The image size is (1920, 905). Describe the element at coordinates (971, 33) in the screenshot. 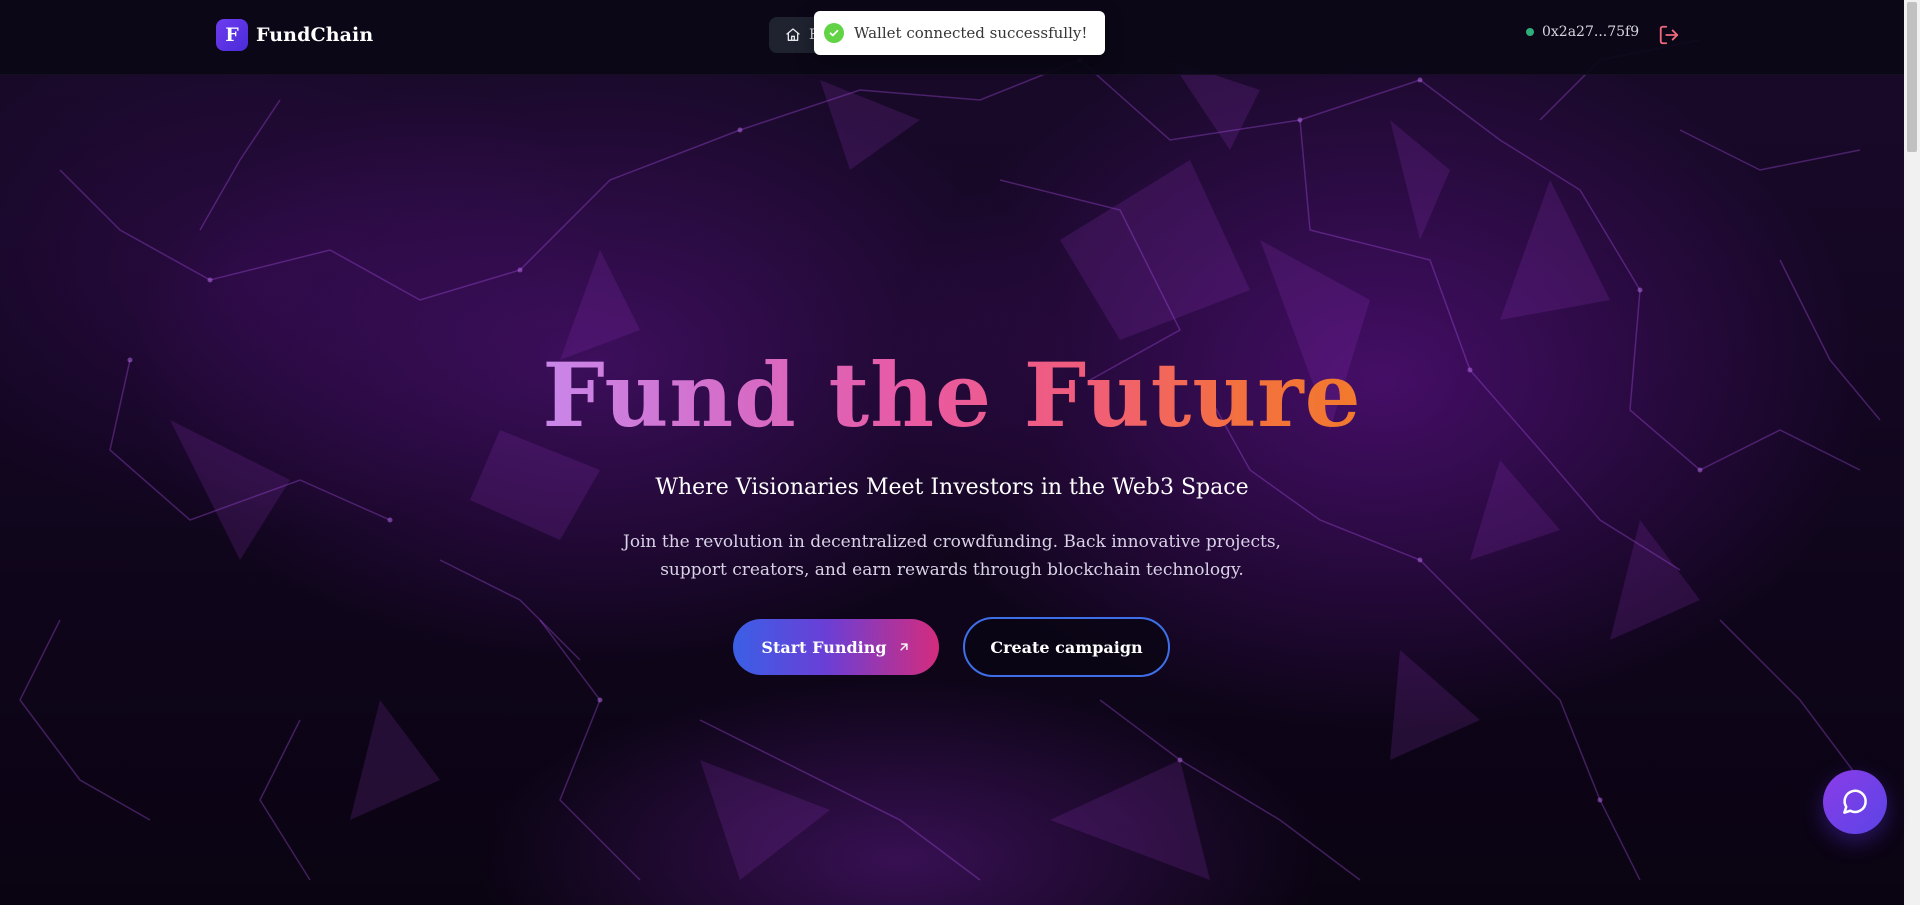

I see `toast-message: Wallet connected successfully!` at that location.